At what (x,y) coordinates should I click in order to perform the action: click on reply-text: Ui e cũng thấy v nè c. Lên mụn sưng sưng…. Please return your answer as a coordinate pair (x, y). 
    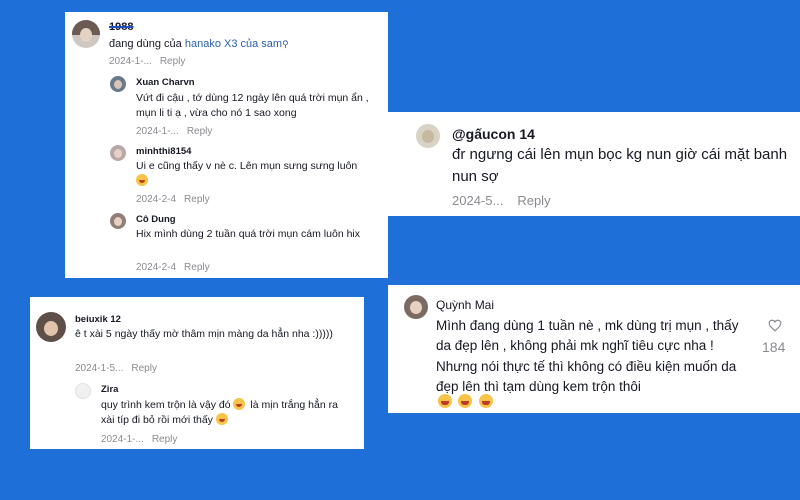
    Looking at the image, I should click on (259, 174).